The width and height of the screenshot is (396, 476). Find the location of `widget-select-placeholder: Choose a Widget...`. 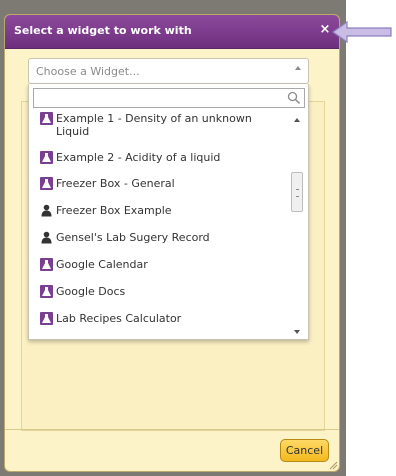

widget-select-placeholder: Choose a Widget... is located at coordinates (88, 71).